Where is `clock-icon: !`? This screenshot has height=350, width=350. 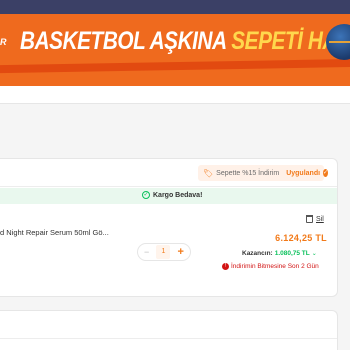 clock-icon: ! is located at coordinates (225, 266).